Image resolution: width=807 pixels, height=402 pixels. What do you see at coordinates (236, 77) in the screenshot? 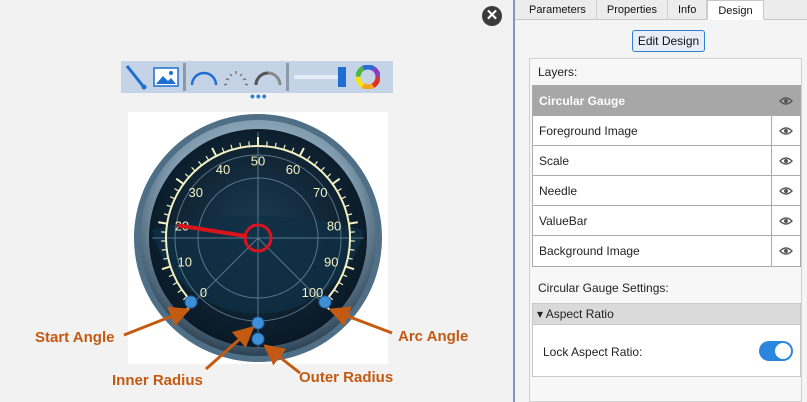
I see `tick-scale-icon` at bounding box center [236, 77].